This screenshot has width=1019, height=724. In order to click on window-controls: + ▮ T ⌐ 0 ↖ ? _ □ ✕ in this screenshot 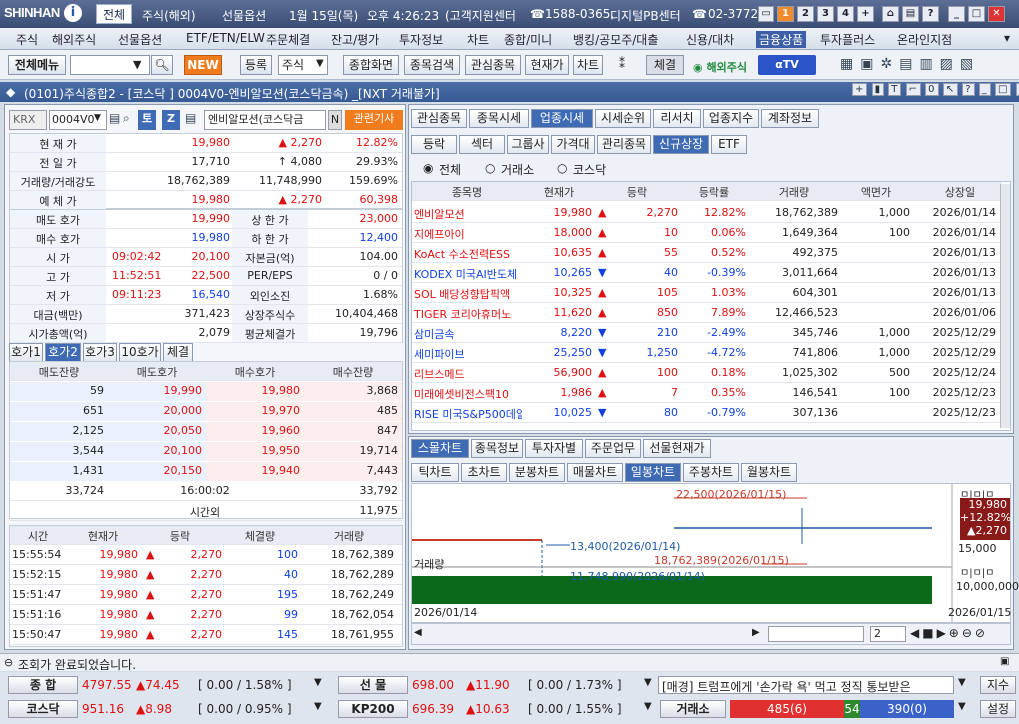, I will do `click(935, 89)`.